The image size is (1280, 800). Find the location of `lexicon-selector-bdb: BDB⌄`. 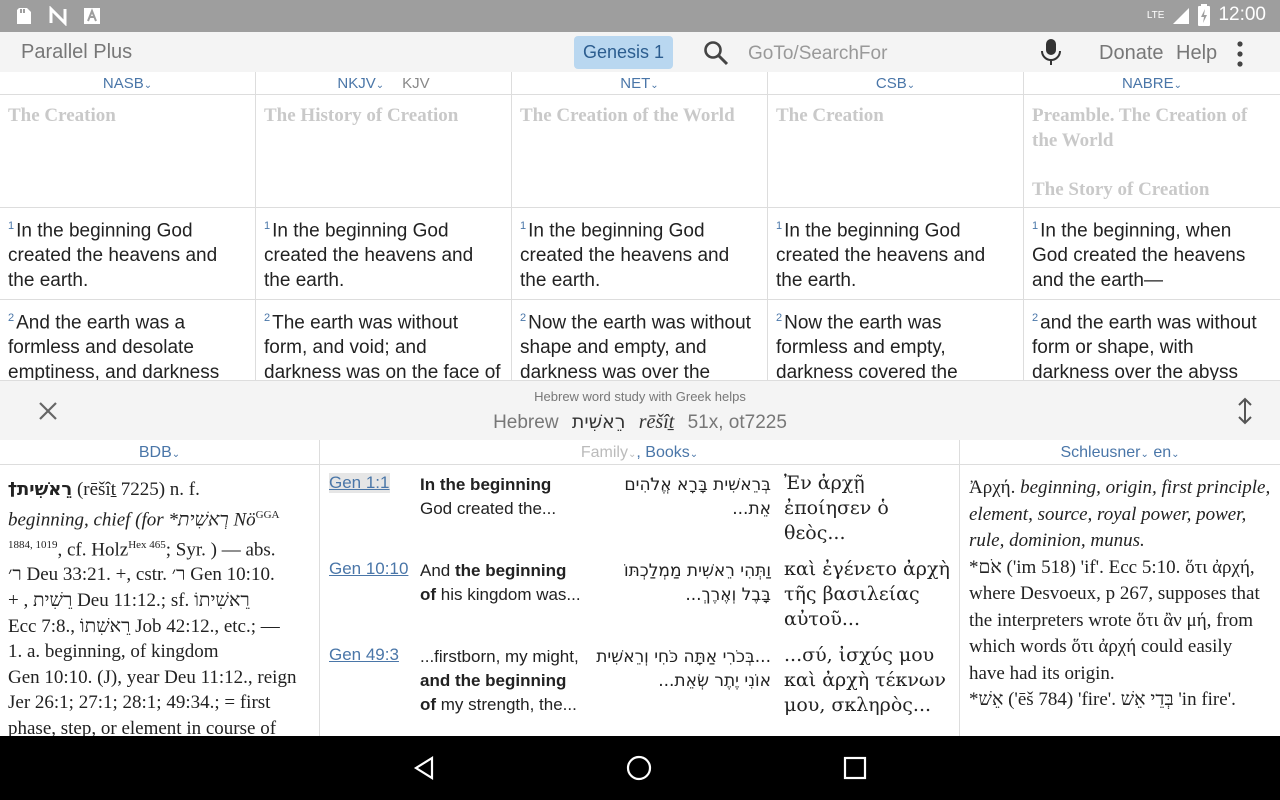

lexicon-selector-bdb: BDB⌄ is located at coordinates (159, 452).